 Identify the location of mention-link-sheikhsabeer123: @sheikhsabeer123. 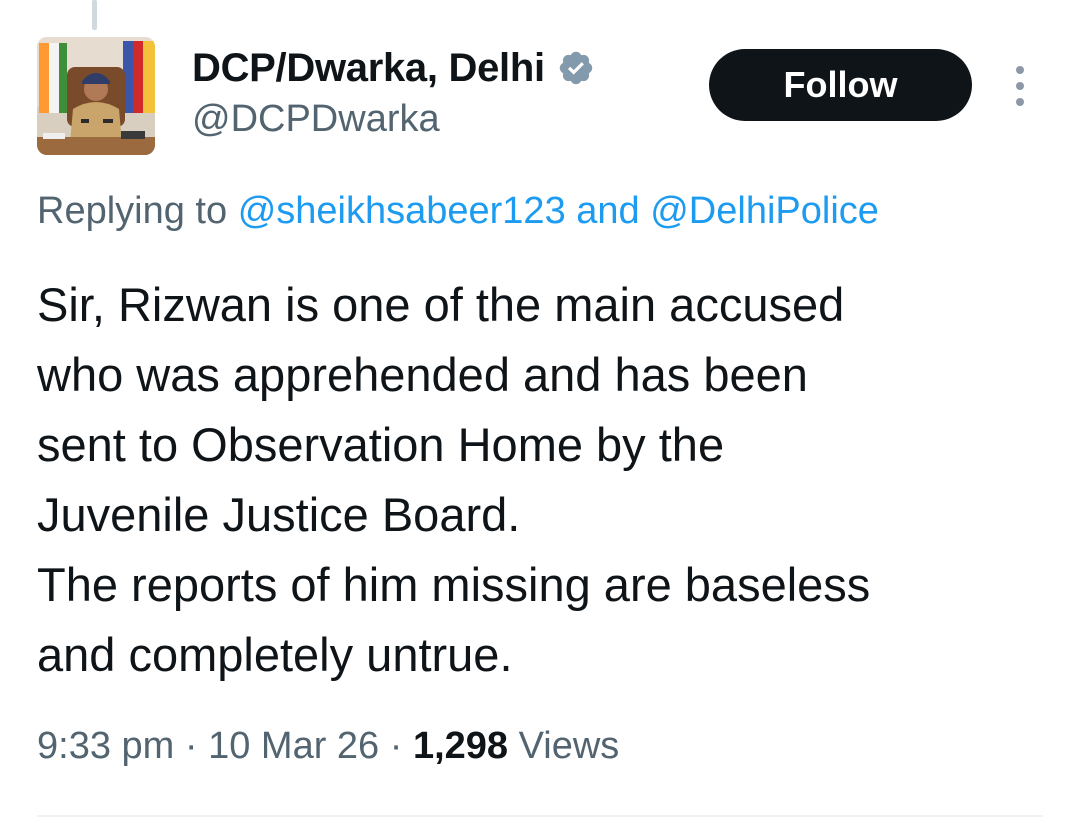
(402, 211).